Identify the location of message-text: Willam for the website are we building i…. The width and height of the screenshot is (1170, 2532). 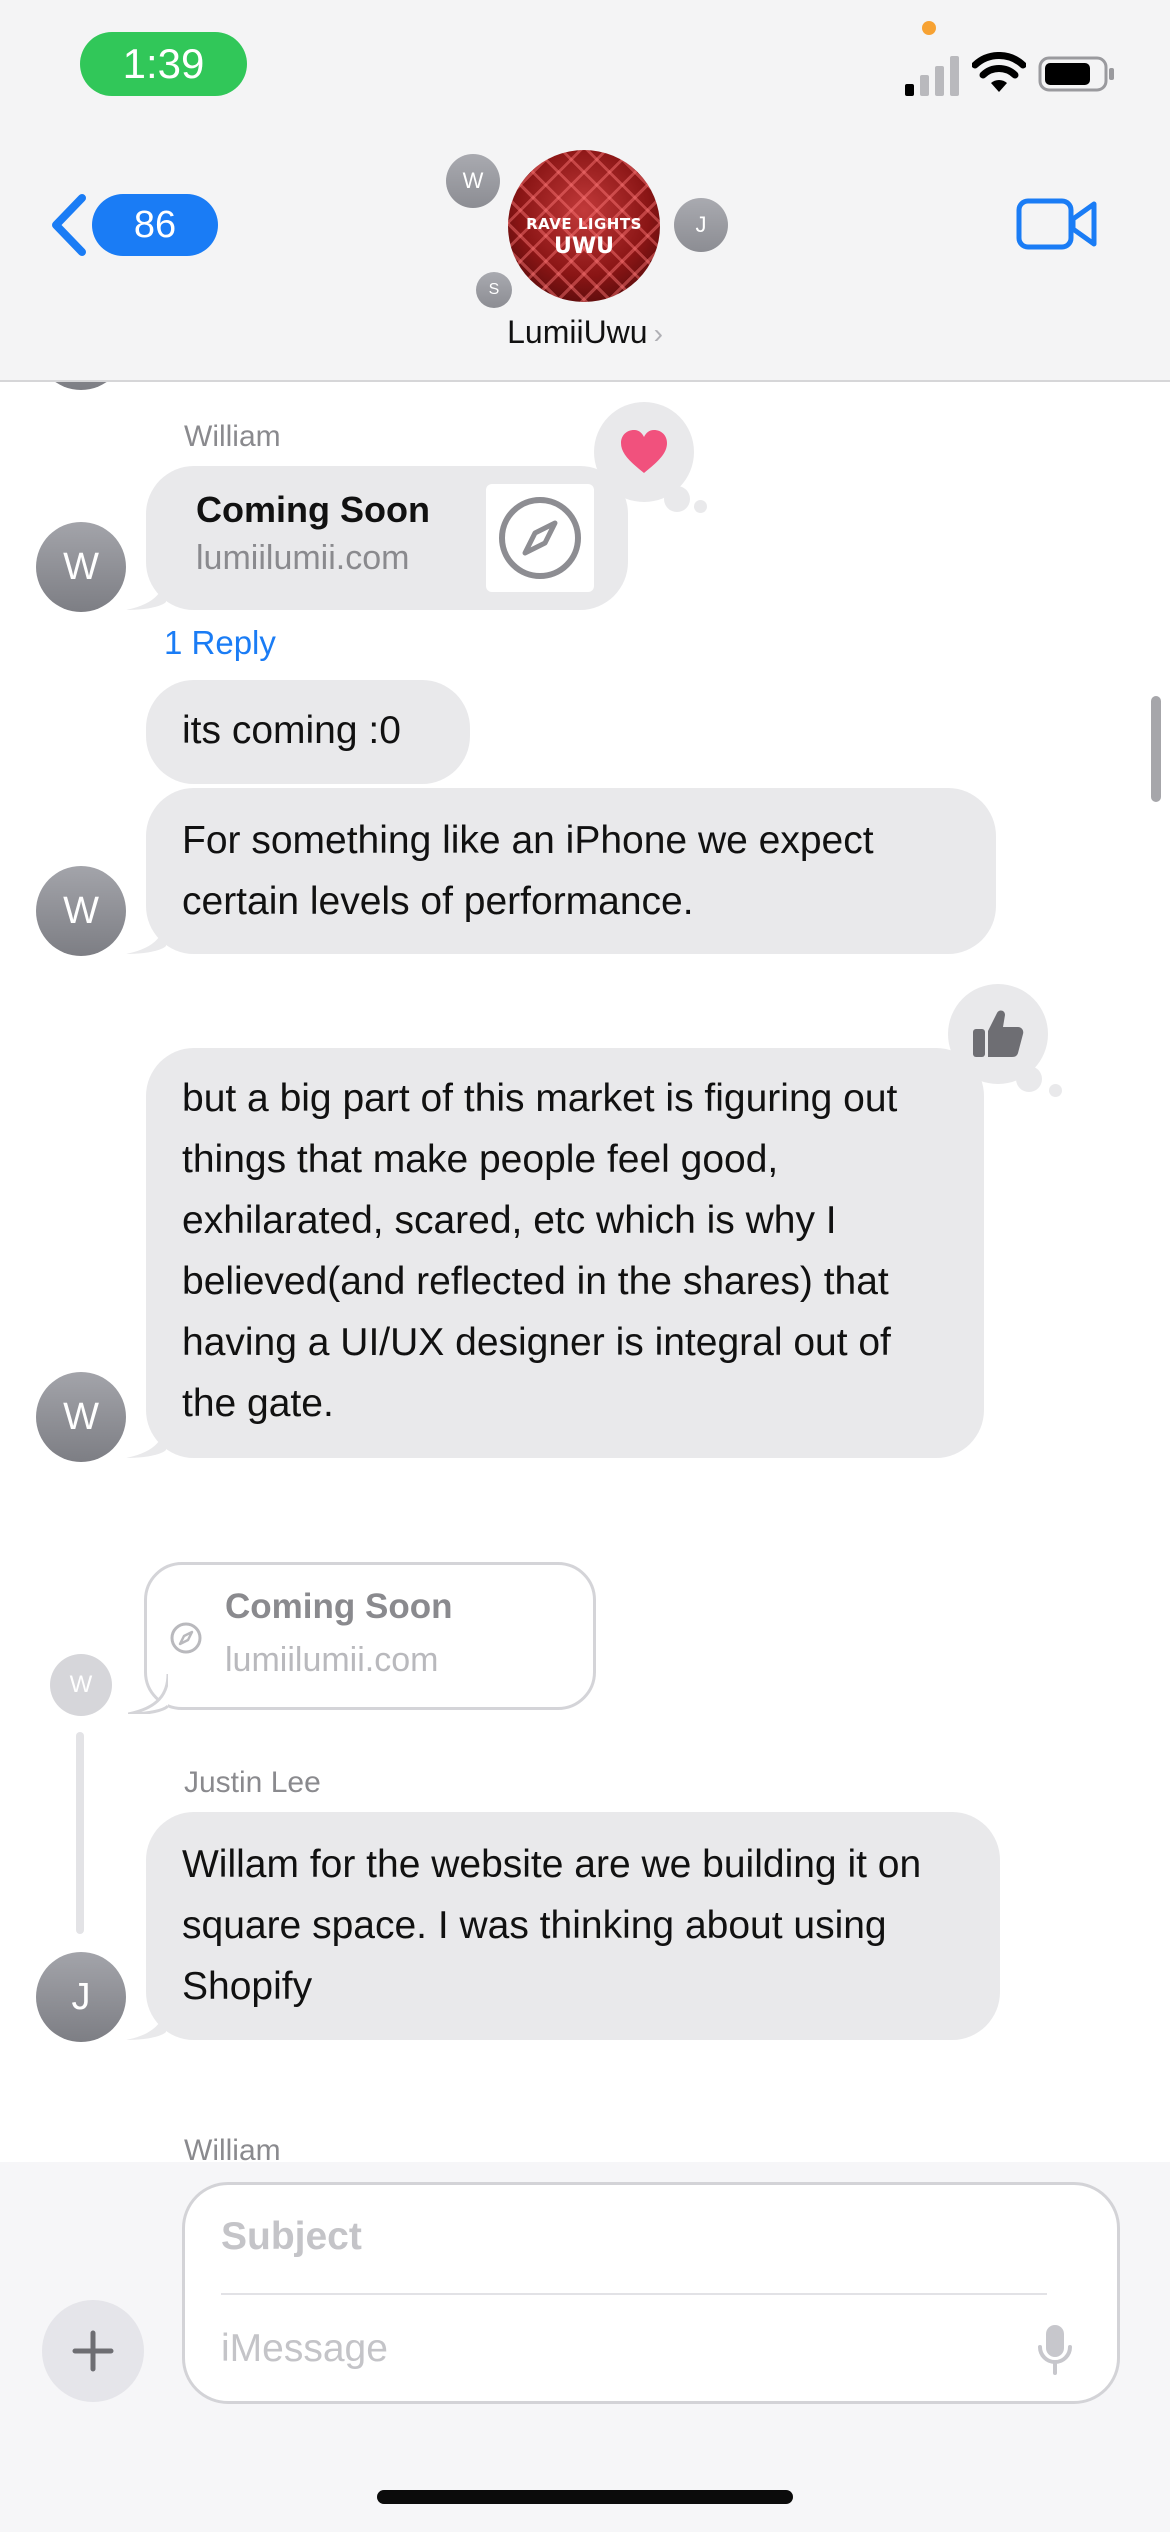
(552, 1925).